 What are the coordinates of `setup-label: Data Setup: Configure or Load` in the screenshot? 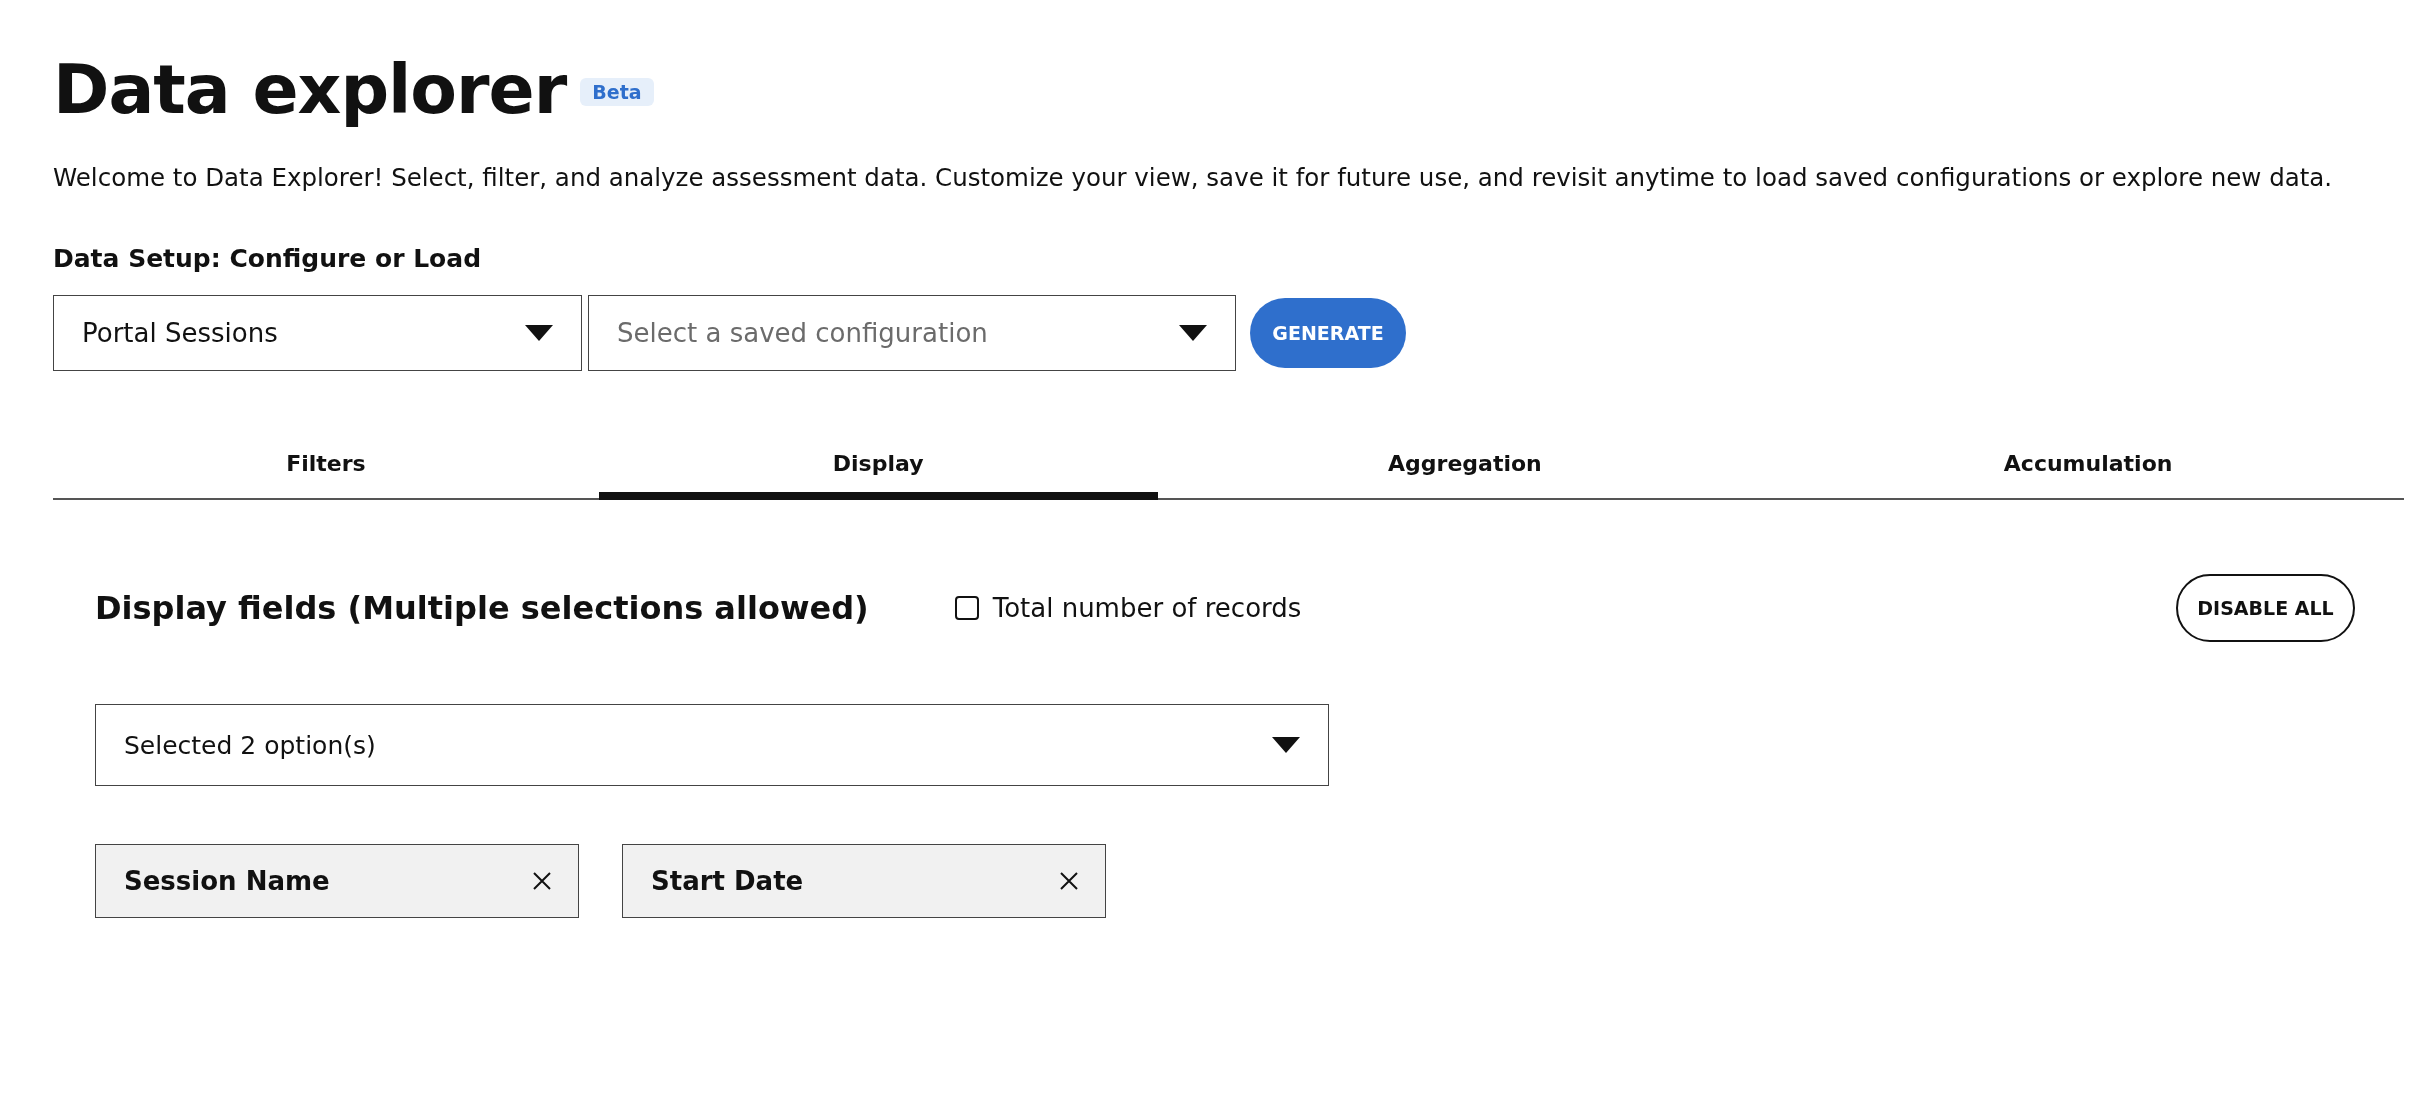 It's located at (268, 258).